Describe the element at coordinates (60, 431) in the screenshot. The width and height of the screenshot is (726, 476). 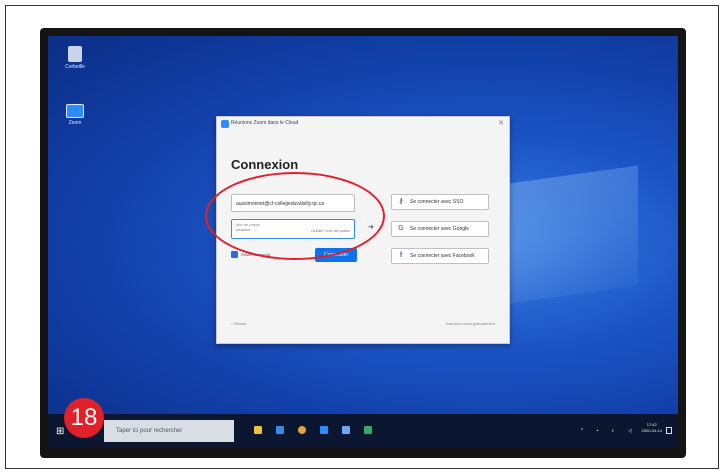
I see `windows-start-icon: ⊞` at that location.